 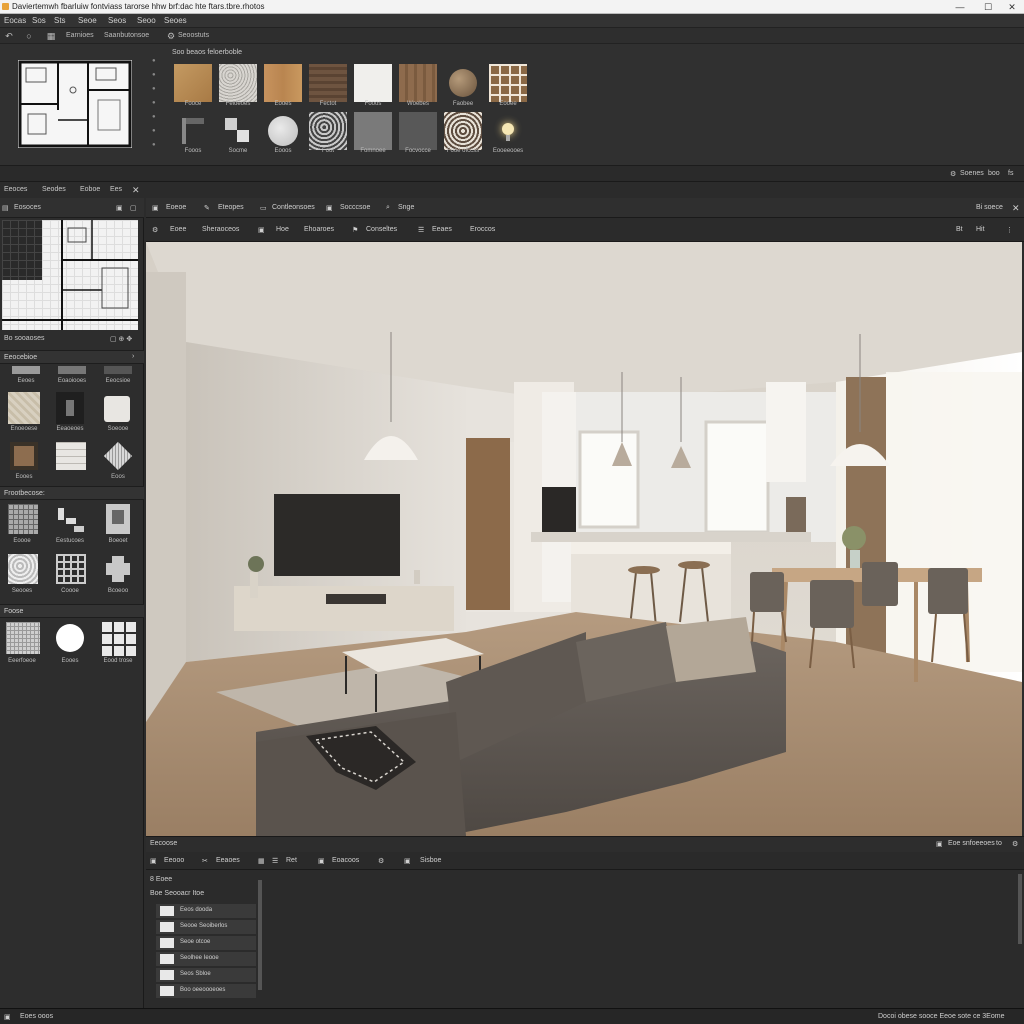 I want to click on material-tile-walnut, so click(x=418, y=83).